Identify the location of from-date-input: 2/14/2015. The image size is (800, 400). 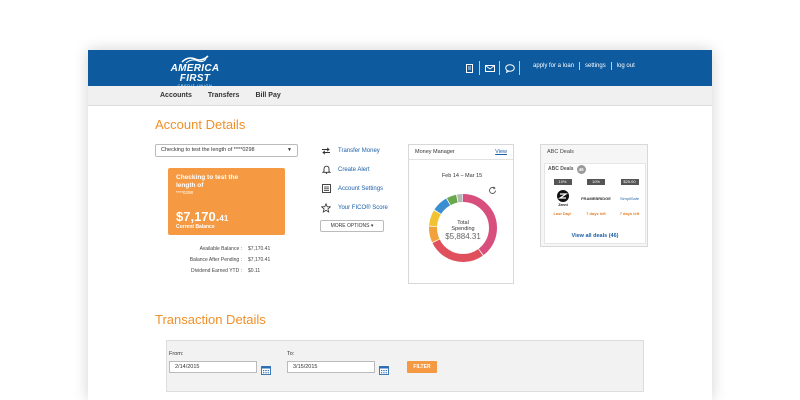
(213, 367).